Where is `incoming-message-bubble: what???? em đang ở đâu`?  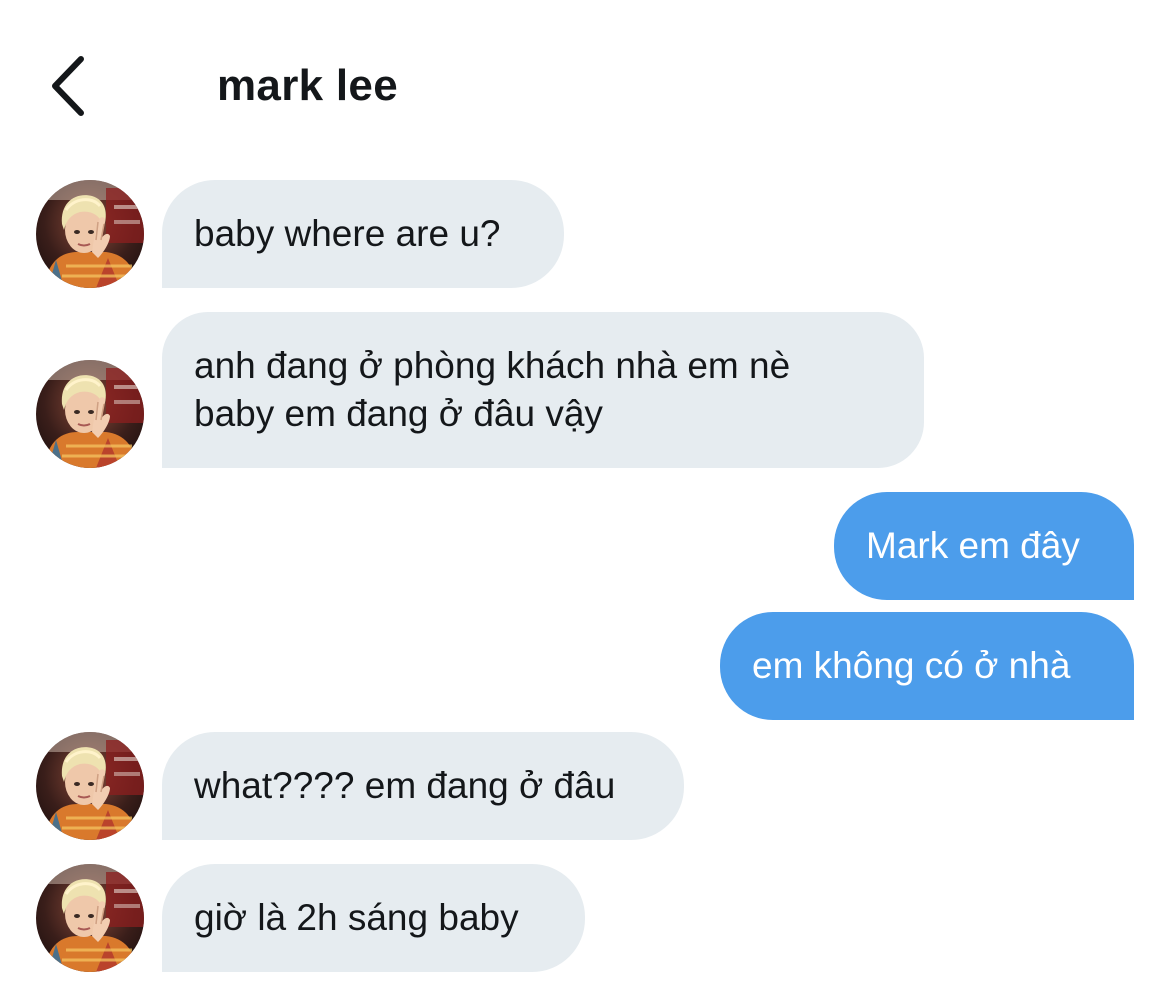
incoming-message-bubble: what???? em đang ở đâu is located at coordinates (423, 786).